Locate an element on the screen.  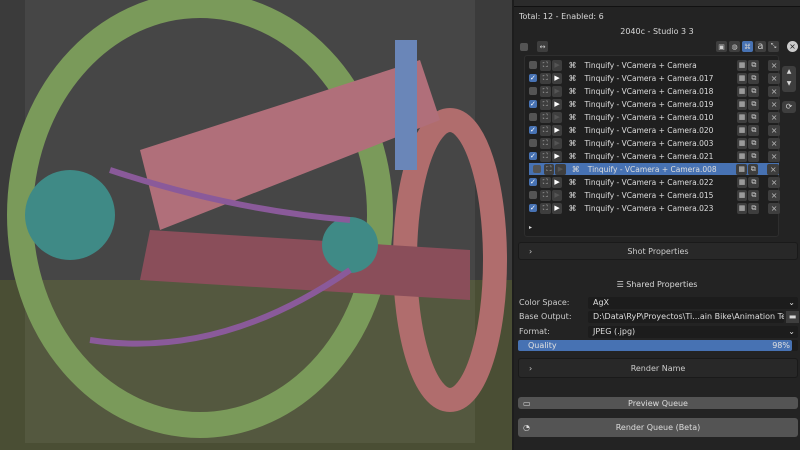
shot-properties-header: › Shot Properties is located at coordinates (658, 251).